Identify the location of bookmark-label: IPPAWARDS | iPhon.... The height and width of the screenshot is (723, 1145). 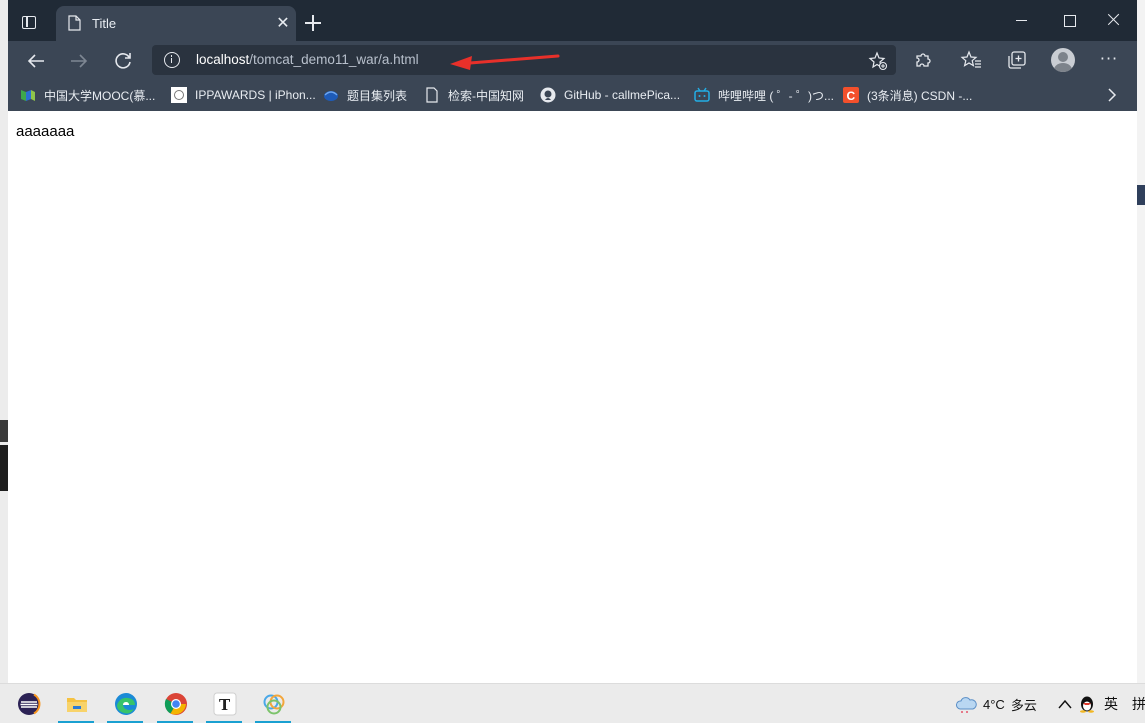
(255, 95).